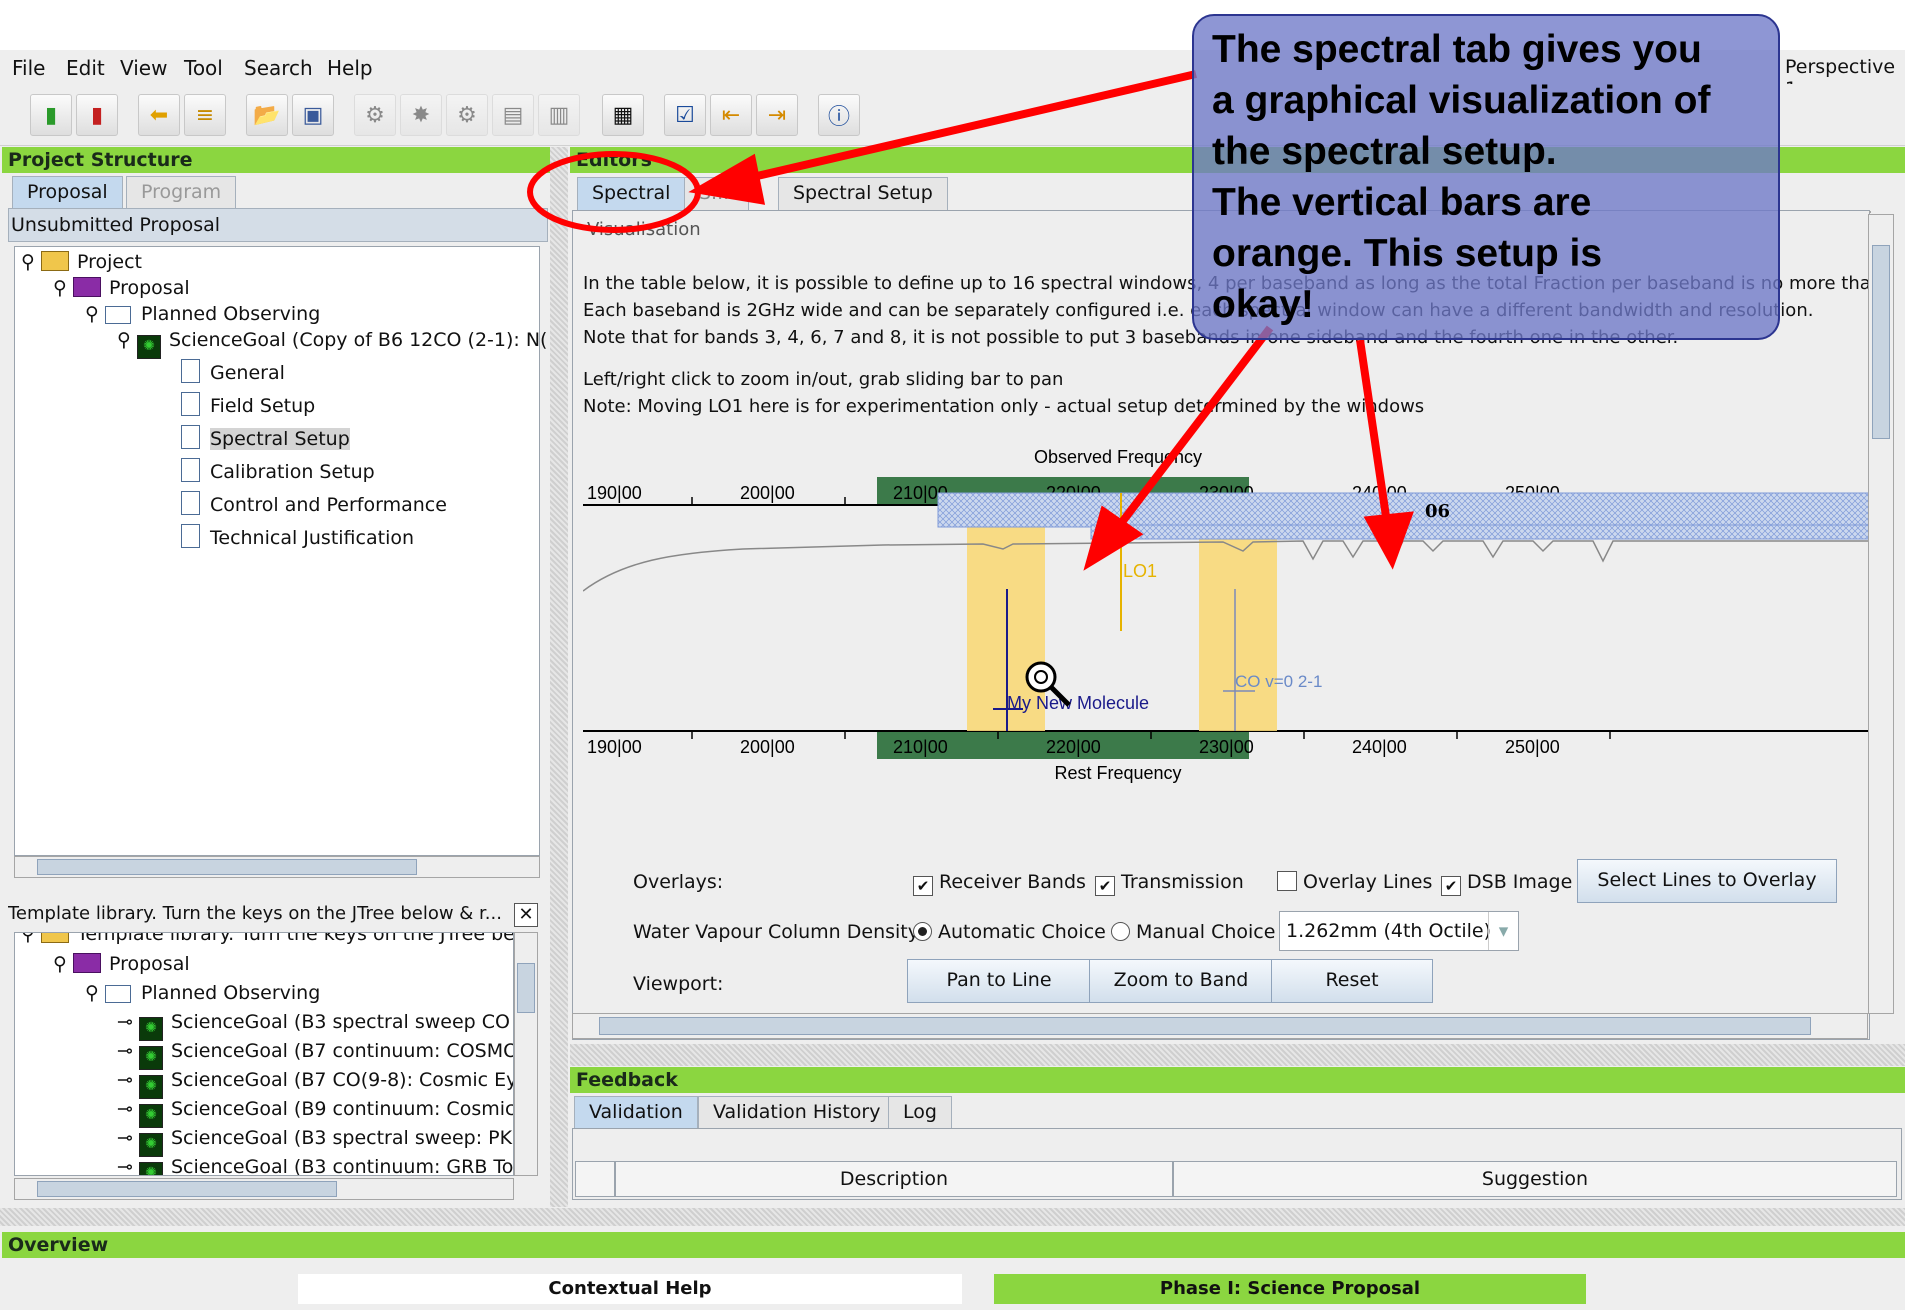  I want to click on zoom-to-band-button: Zoom to Band, so click(1181, 981).